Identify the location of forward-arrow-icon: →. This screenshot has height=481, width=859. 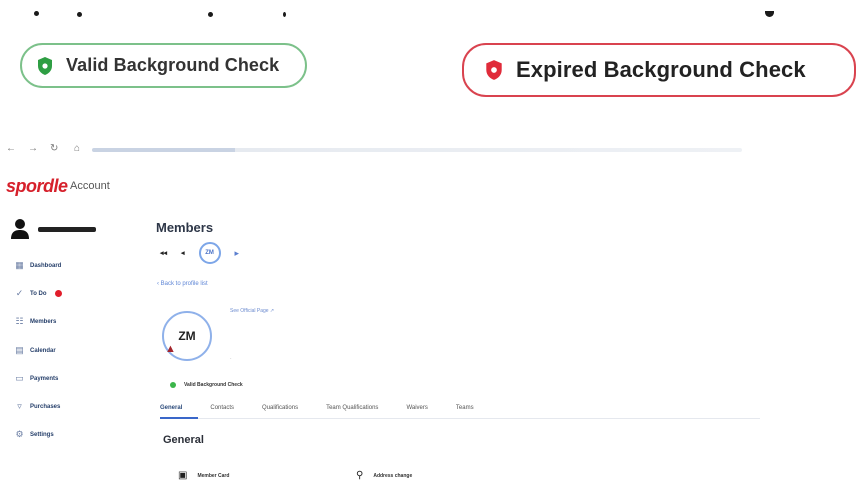
(33, 148).